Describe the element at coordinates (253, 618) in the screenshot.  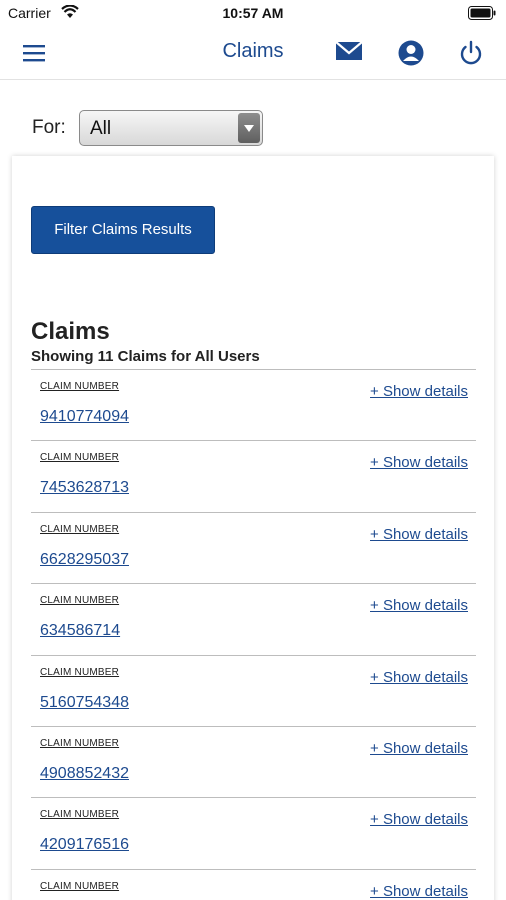
I see `list-item: CLAIM NUMBER + Show details 634586714` at that location.